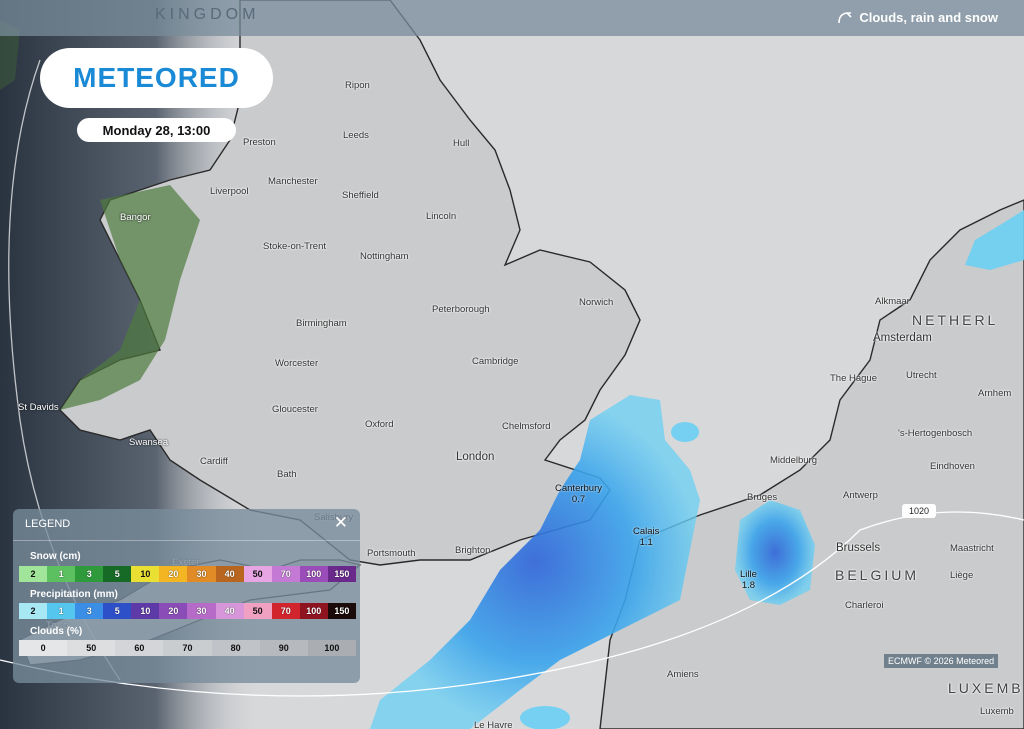 The width and height of the screenshot is (1024, 729). I want to click on snow-scale-cell: 2, so click(33, 574).